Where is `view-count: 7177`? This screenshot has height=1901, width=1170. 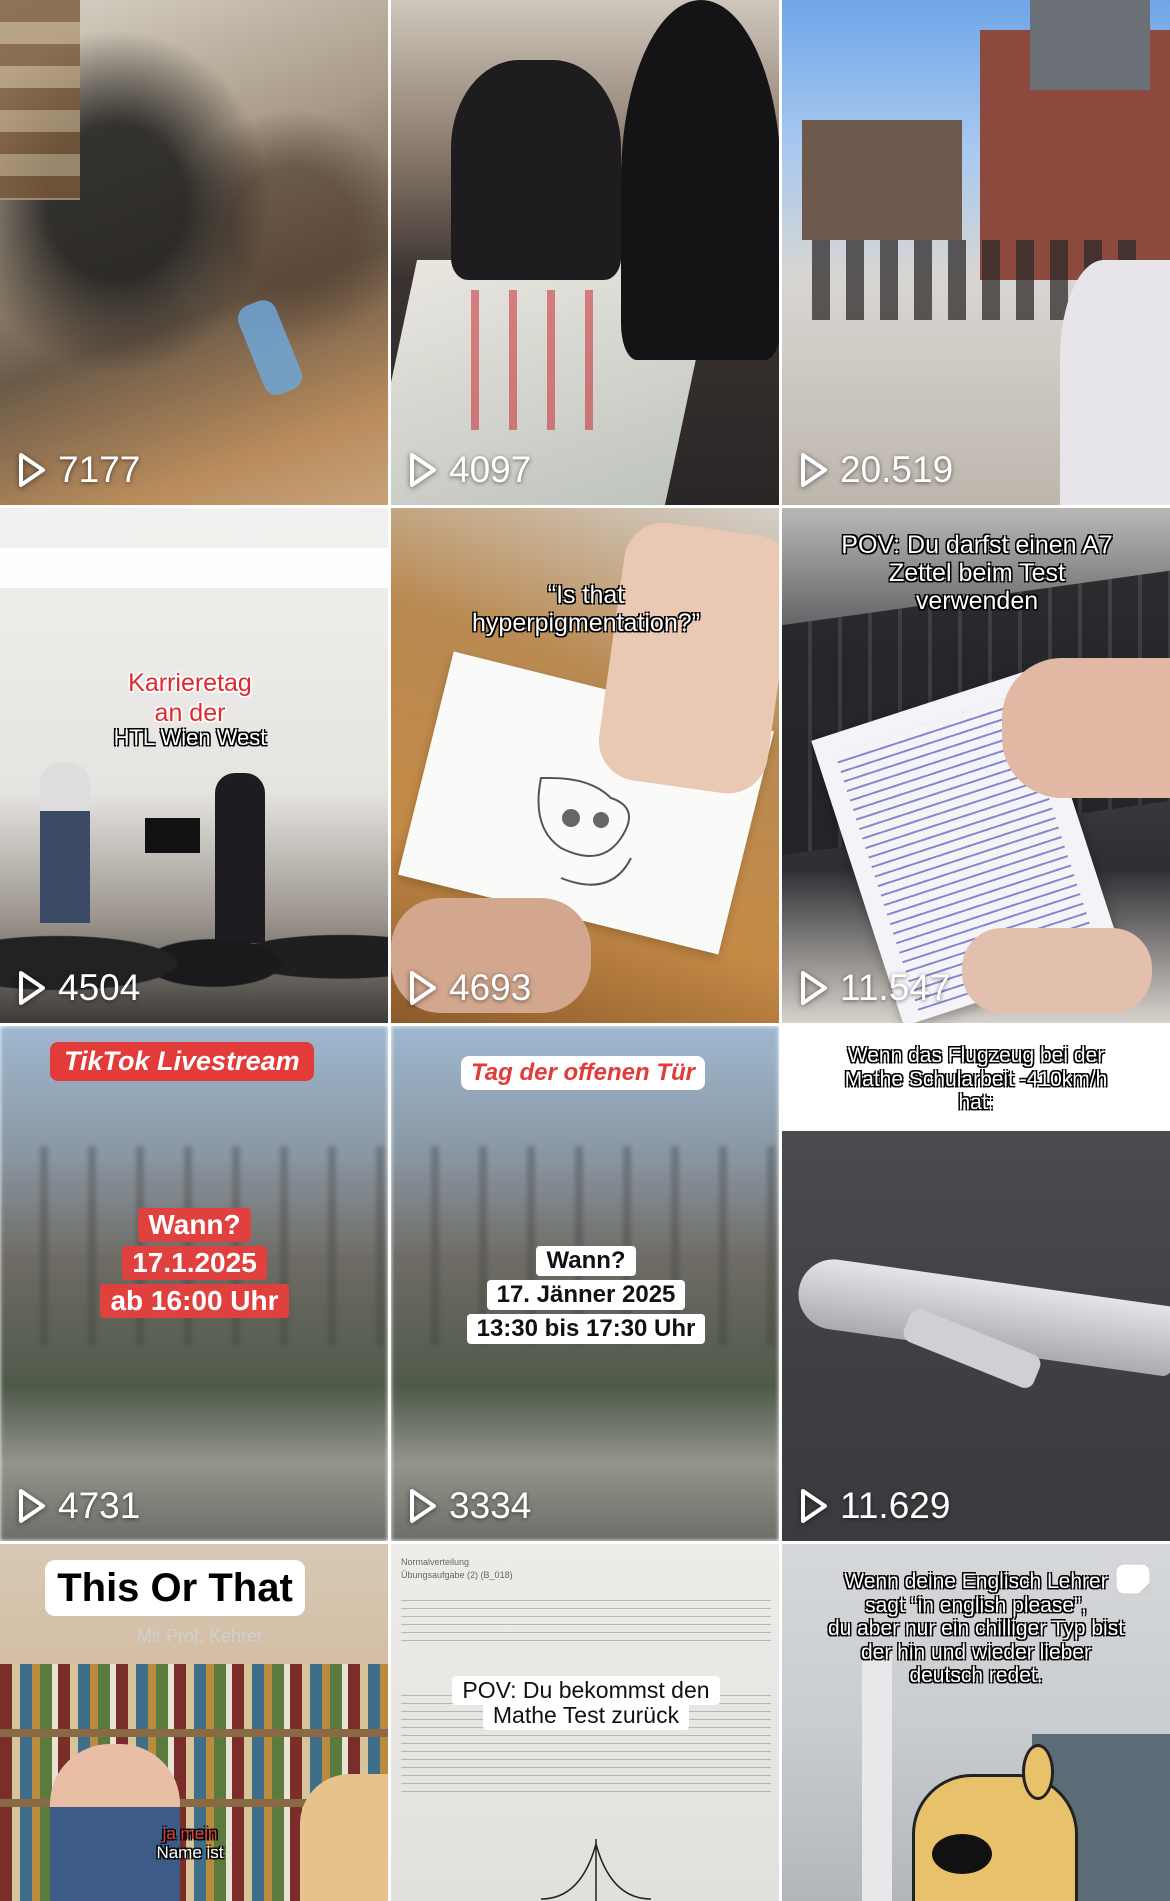 view-count: 7177 is located at coordinates (79, 470).